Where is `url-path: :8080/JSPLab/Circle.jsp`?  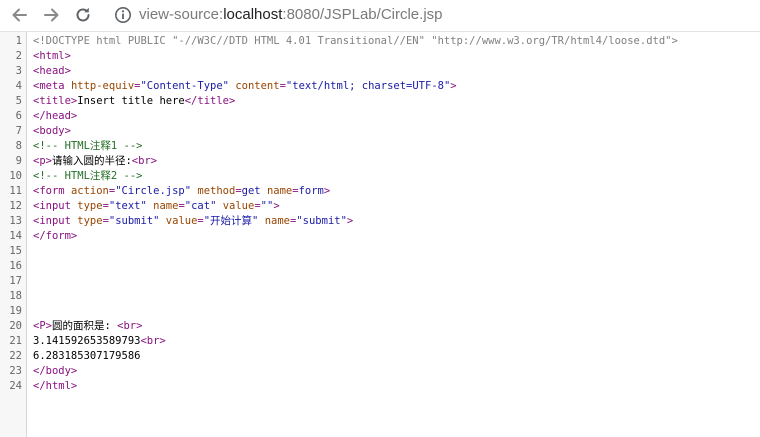 url-path: :8080/JSPLab/Circle.jsp is located at coordinates (362, 14).